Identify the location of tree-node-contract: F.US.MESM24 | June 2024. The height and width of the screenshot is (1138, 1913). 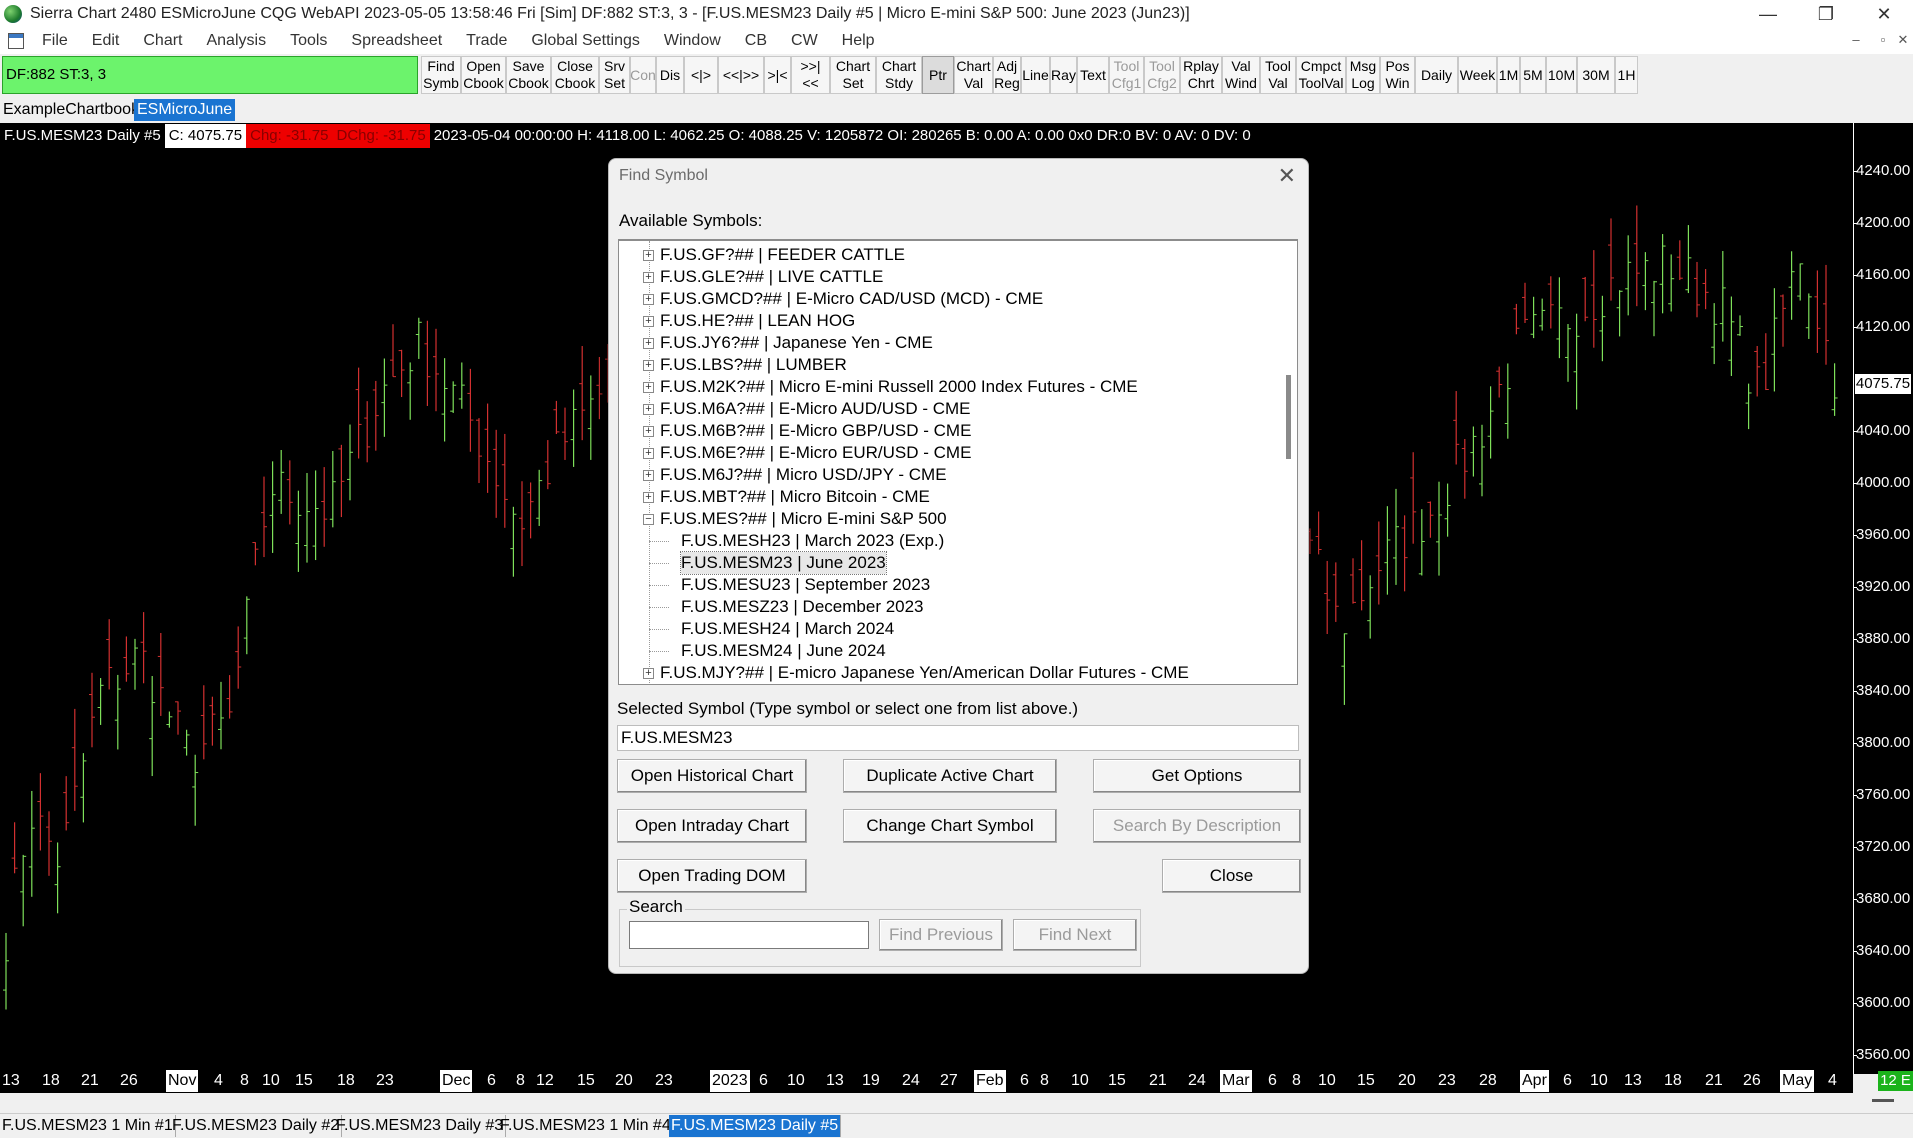
(944, 651).